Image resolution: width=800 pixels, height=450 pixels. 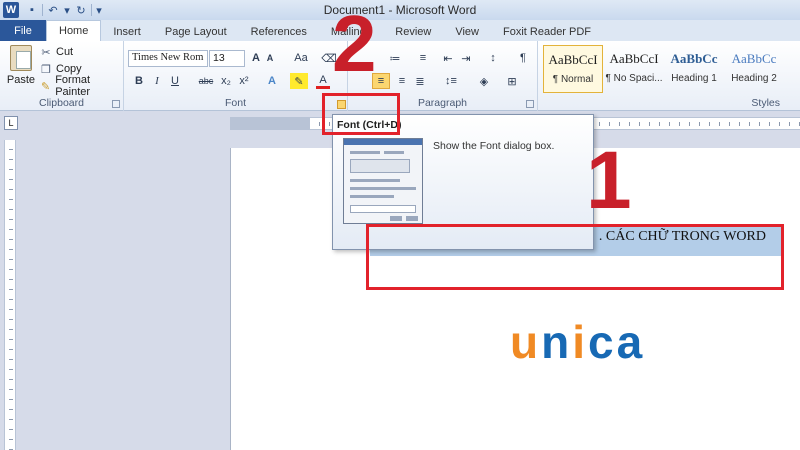 I want to click on thumb-ok, so click(x=396, y=218).